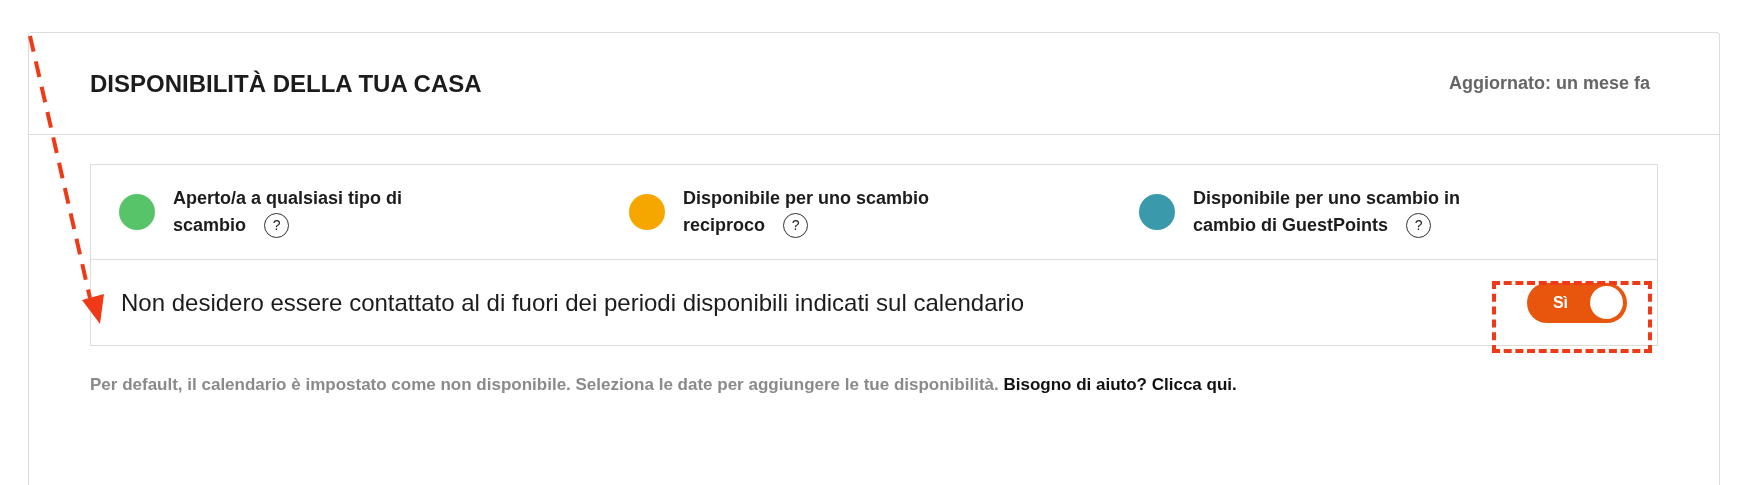 The image size is (1747, 485). Describe the element at coordinates (288, 198) in the screenshot. I see `legend-label: Aperto/a a qualsiasi tipo di` at that location.